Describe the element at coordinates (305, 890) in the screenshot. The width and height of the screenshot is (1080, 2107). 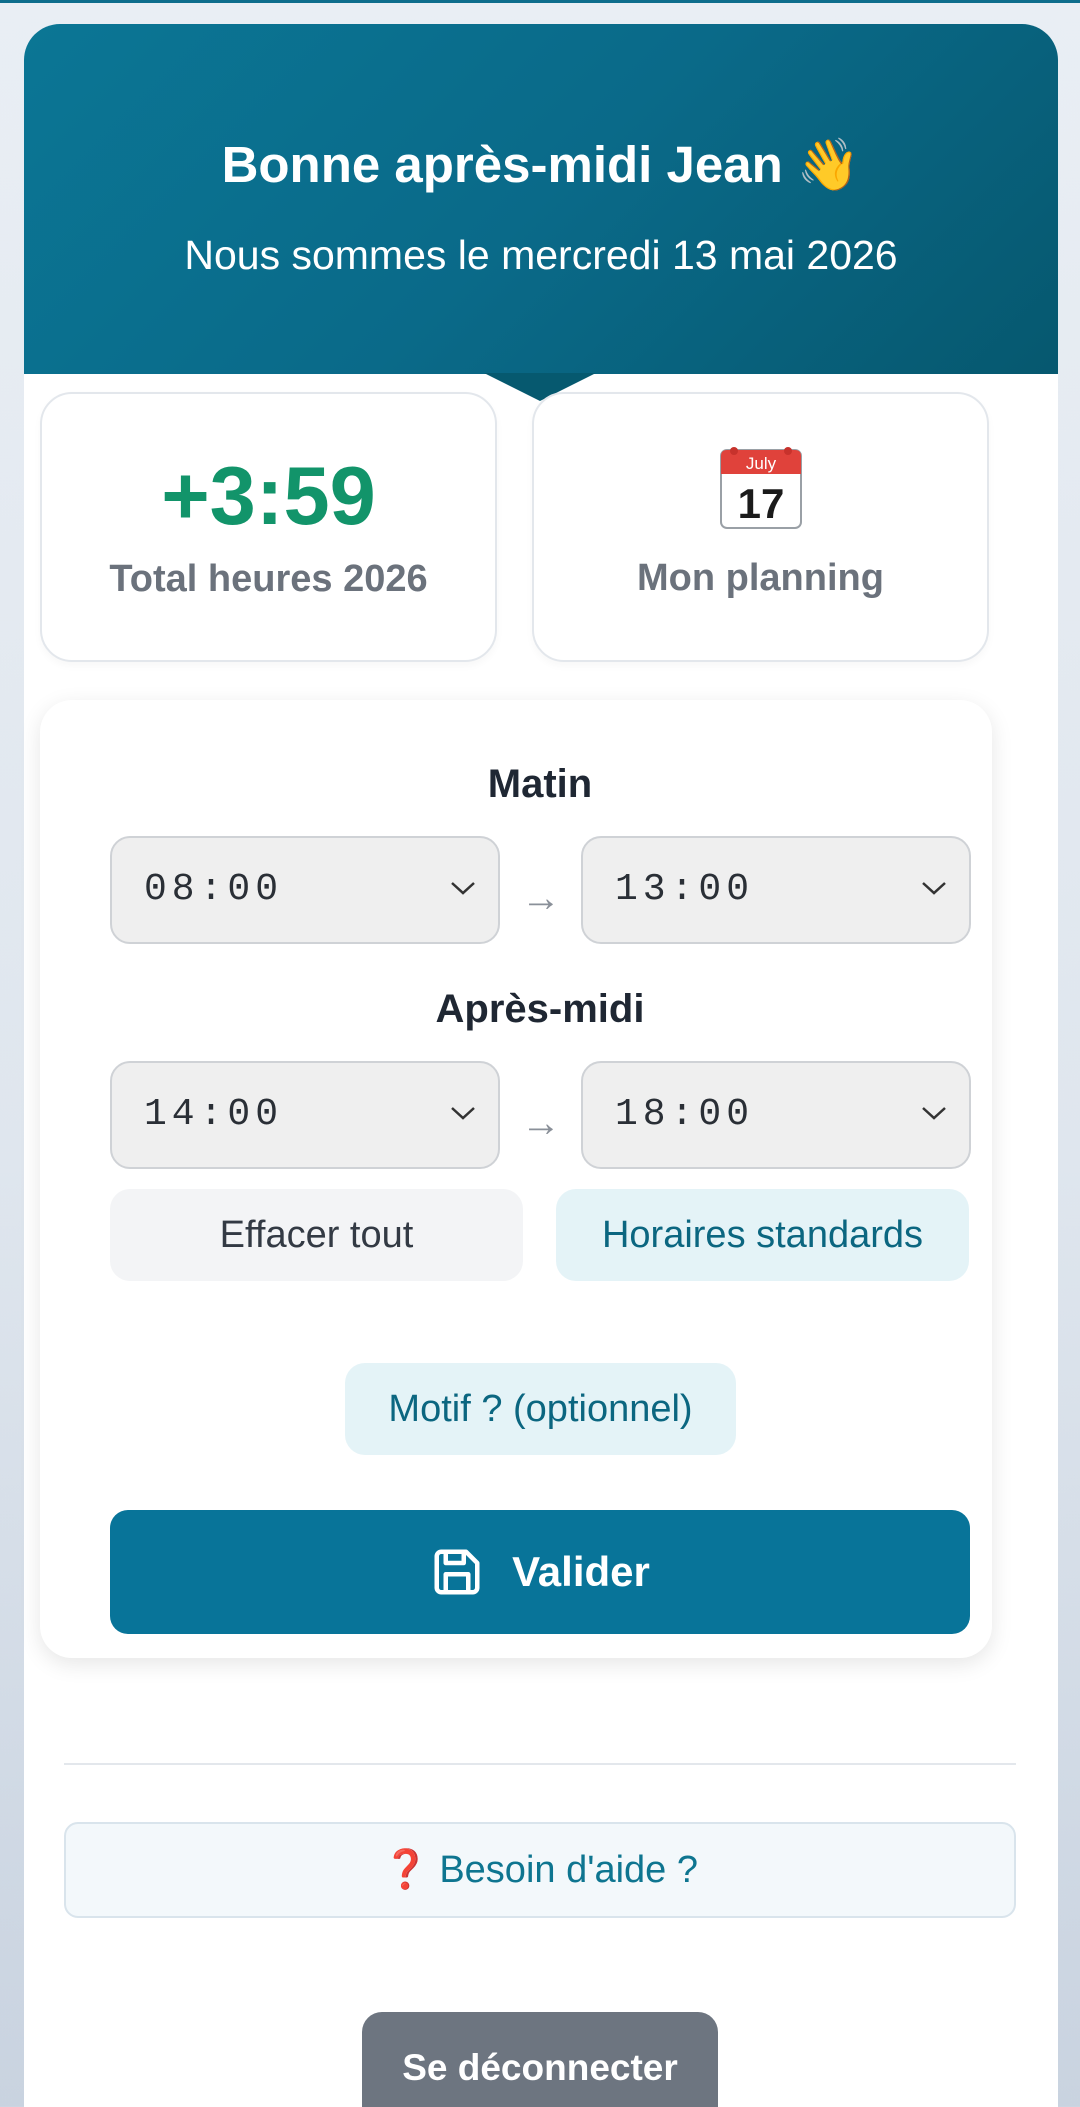
I see `morning-start-select: 08:00` at that location.